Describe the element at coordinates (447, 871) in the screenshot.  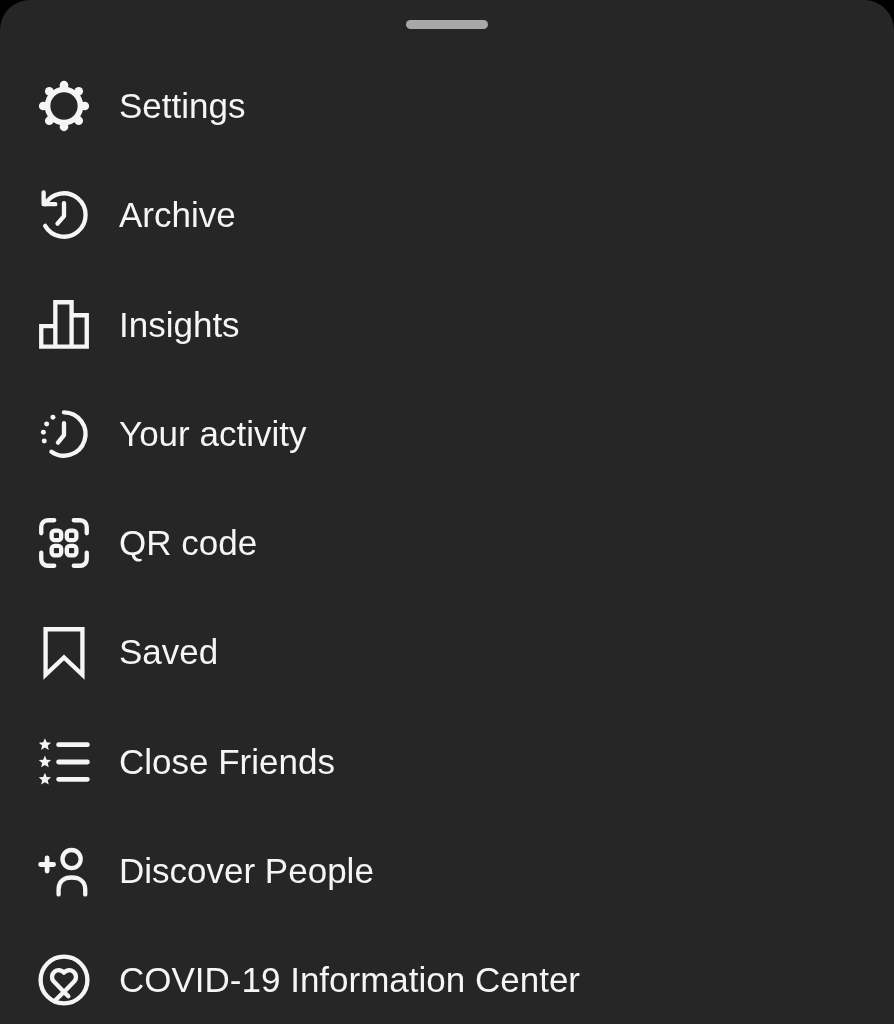
I see `menu-item: Discover People` at that location.